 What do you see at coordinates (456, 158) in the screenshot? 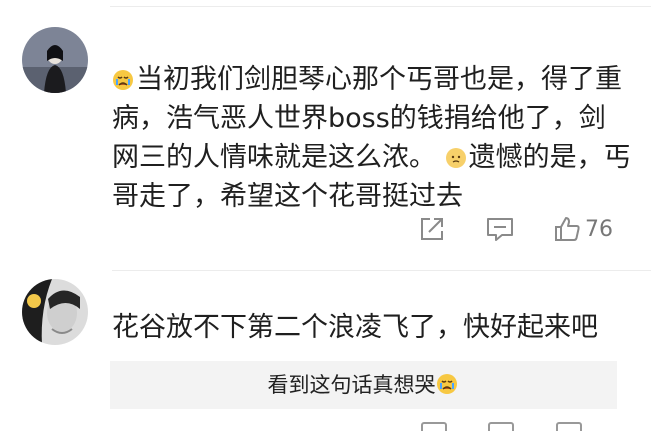
I see `sad-face-emoji-icon` at bounding box center [456, 158].